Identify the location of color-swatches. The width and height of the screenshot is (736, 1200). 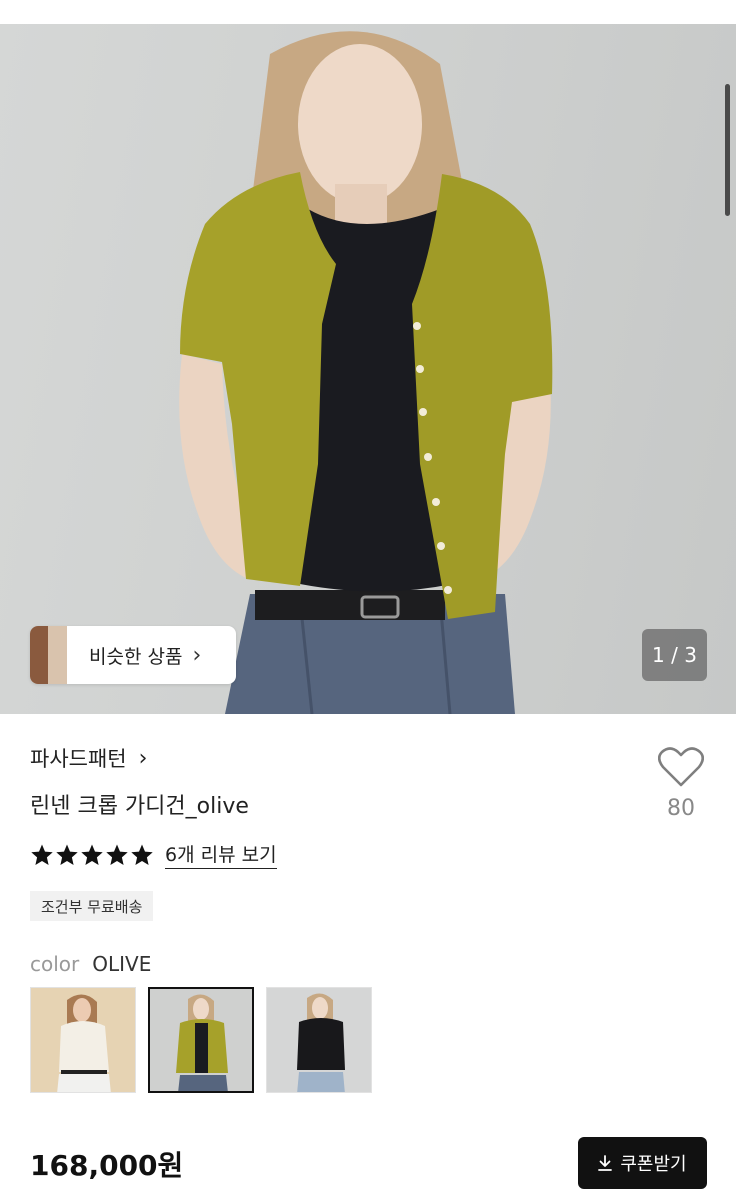
(201, 1040).